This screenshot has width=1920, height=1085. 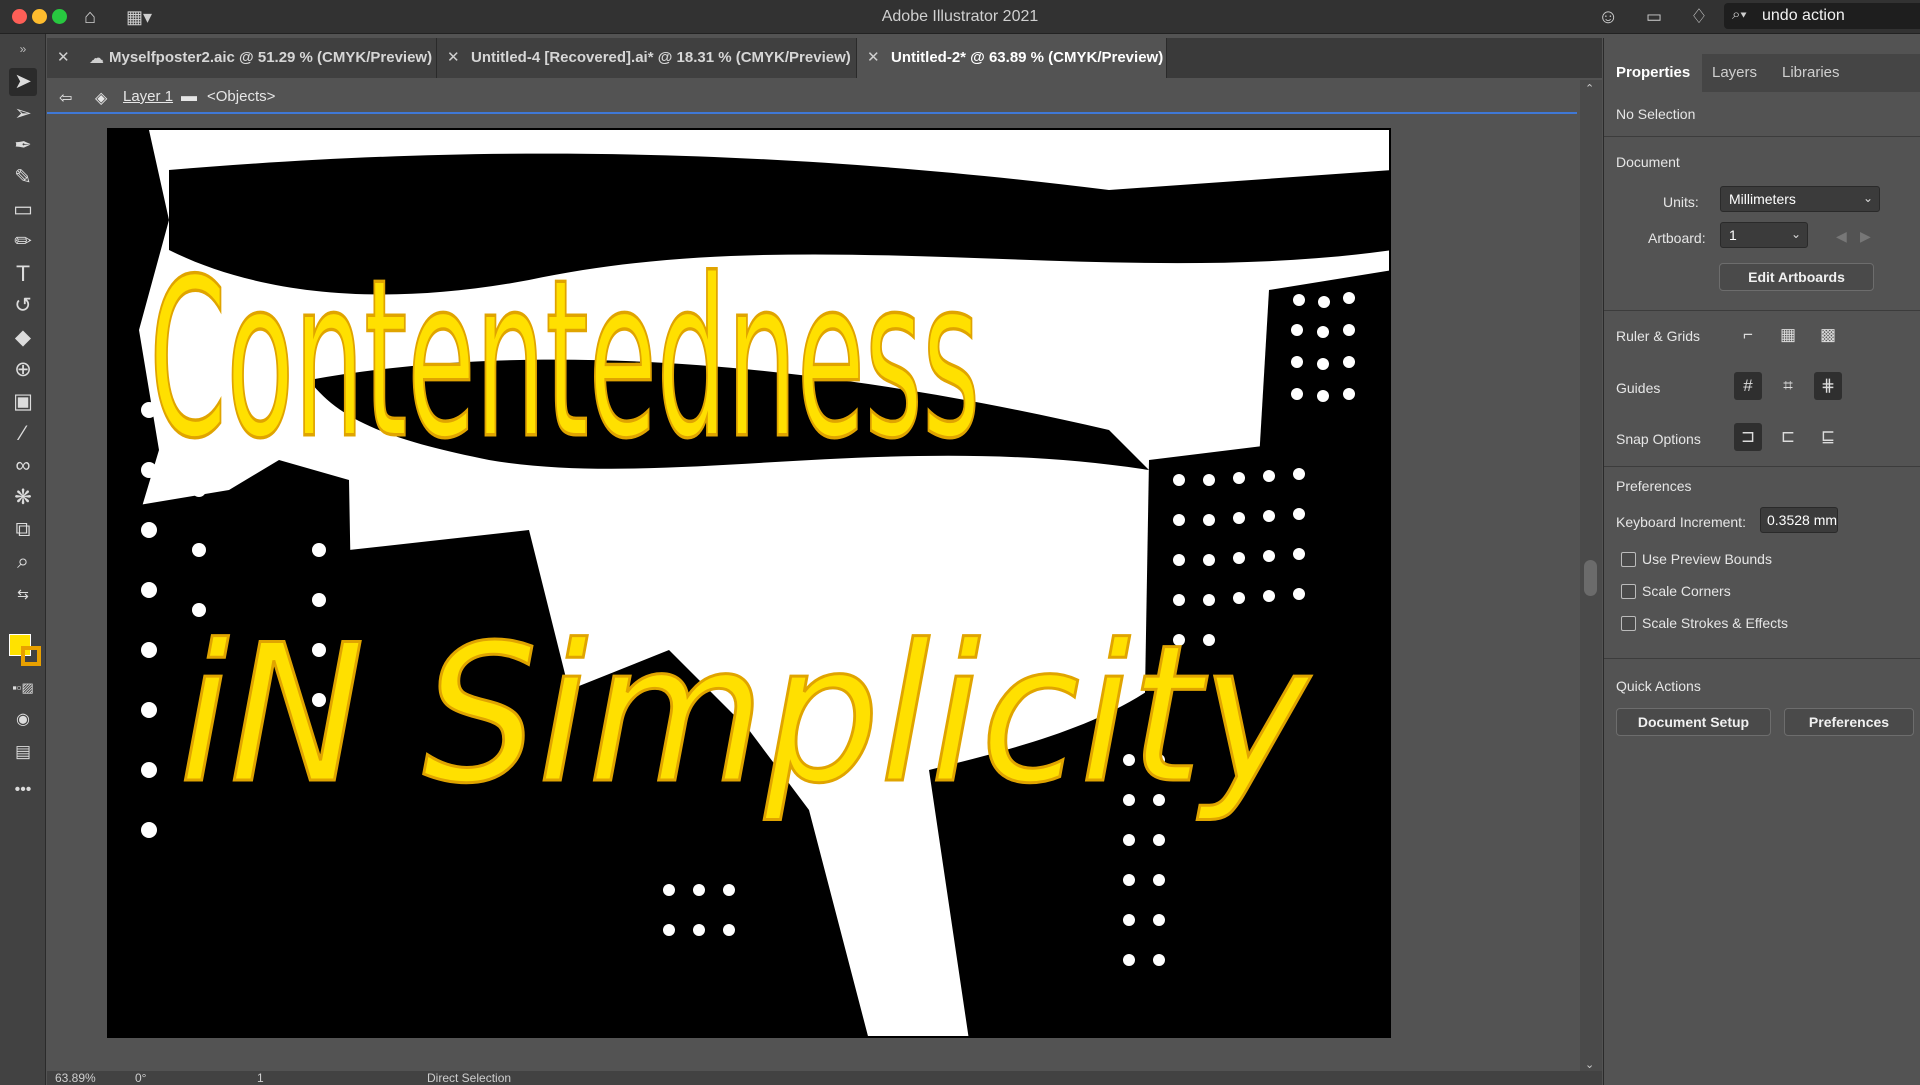 I want to click on search-box: ⌕▾, so click(x=1822, y=16).